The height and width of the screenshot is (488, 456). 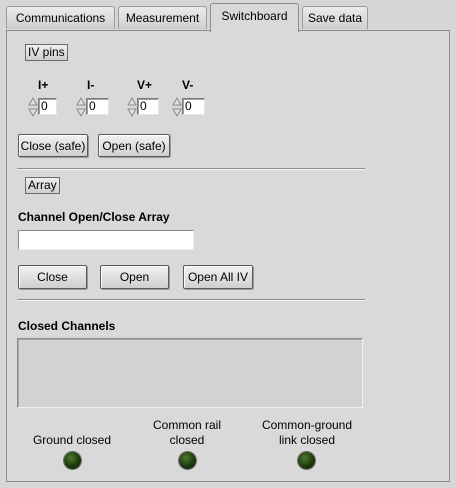 What do you see at coordinates (307, 432) in the screenshot?
I see `common-ground-link-closed-label: Common-ground link closed` at bounding box center [307, 432].